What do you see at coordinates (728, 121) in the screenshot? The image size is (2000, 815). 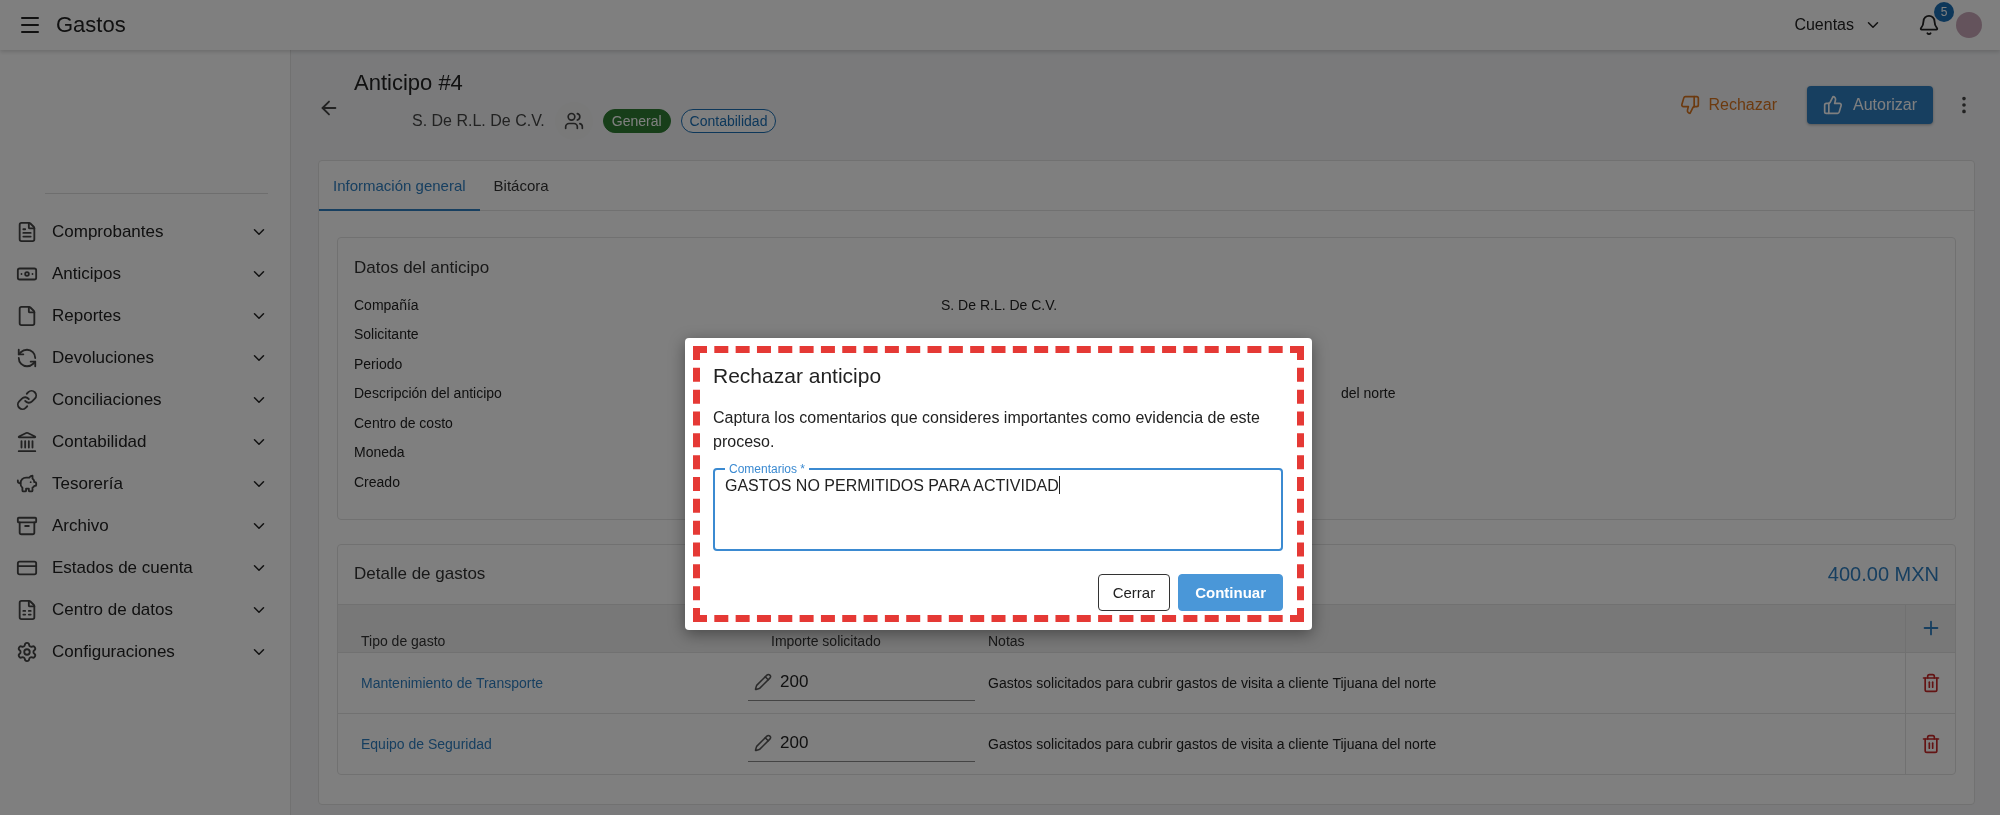 I see `tag-chip: Contabilidad` at bounding box center [728, 121].